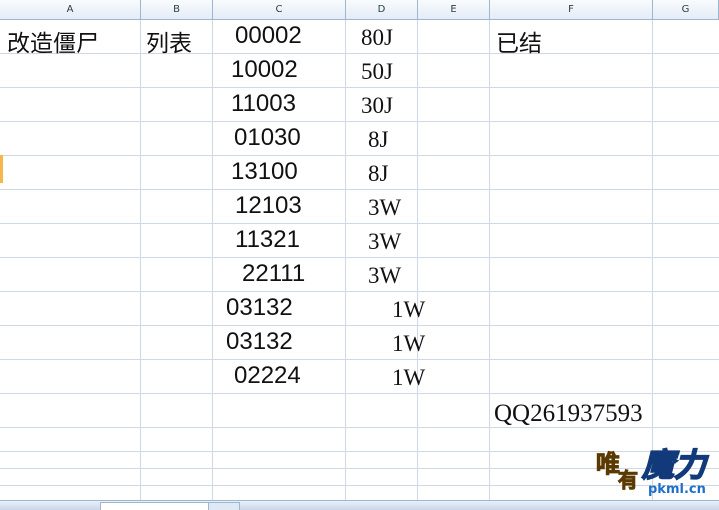  Describe the element at coordinates (264, 172) in the screenshot. I see `cell-c5: 13100` at that location.